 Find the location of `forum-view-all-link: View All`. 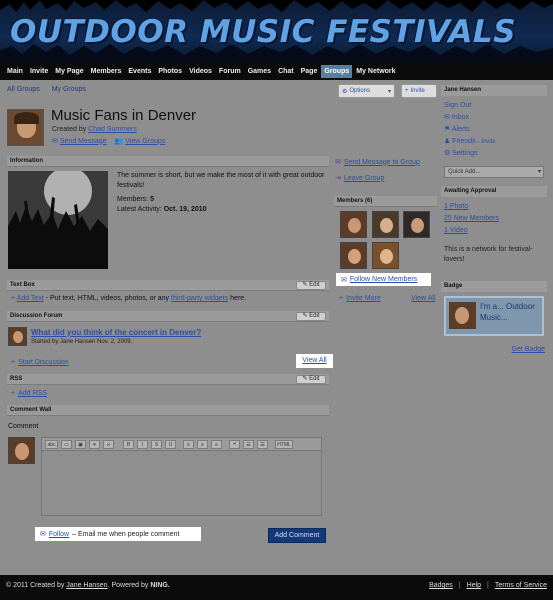

forum-view-all-link: View All is located at coordinates (314, 361).